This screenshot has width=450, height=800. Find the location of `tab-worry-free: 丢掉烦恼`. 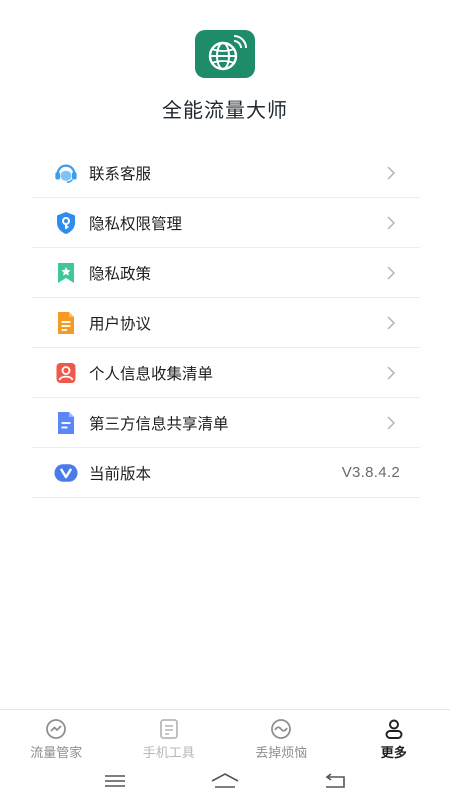

tab-worry-free: 丢掉烦恼 is located at coordinates (281, 735).